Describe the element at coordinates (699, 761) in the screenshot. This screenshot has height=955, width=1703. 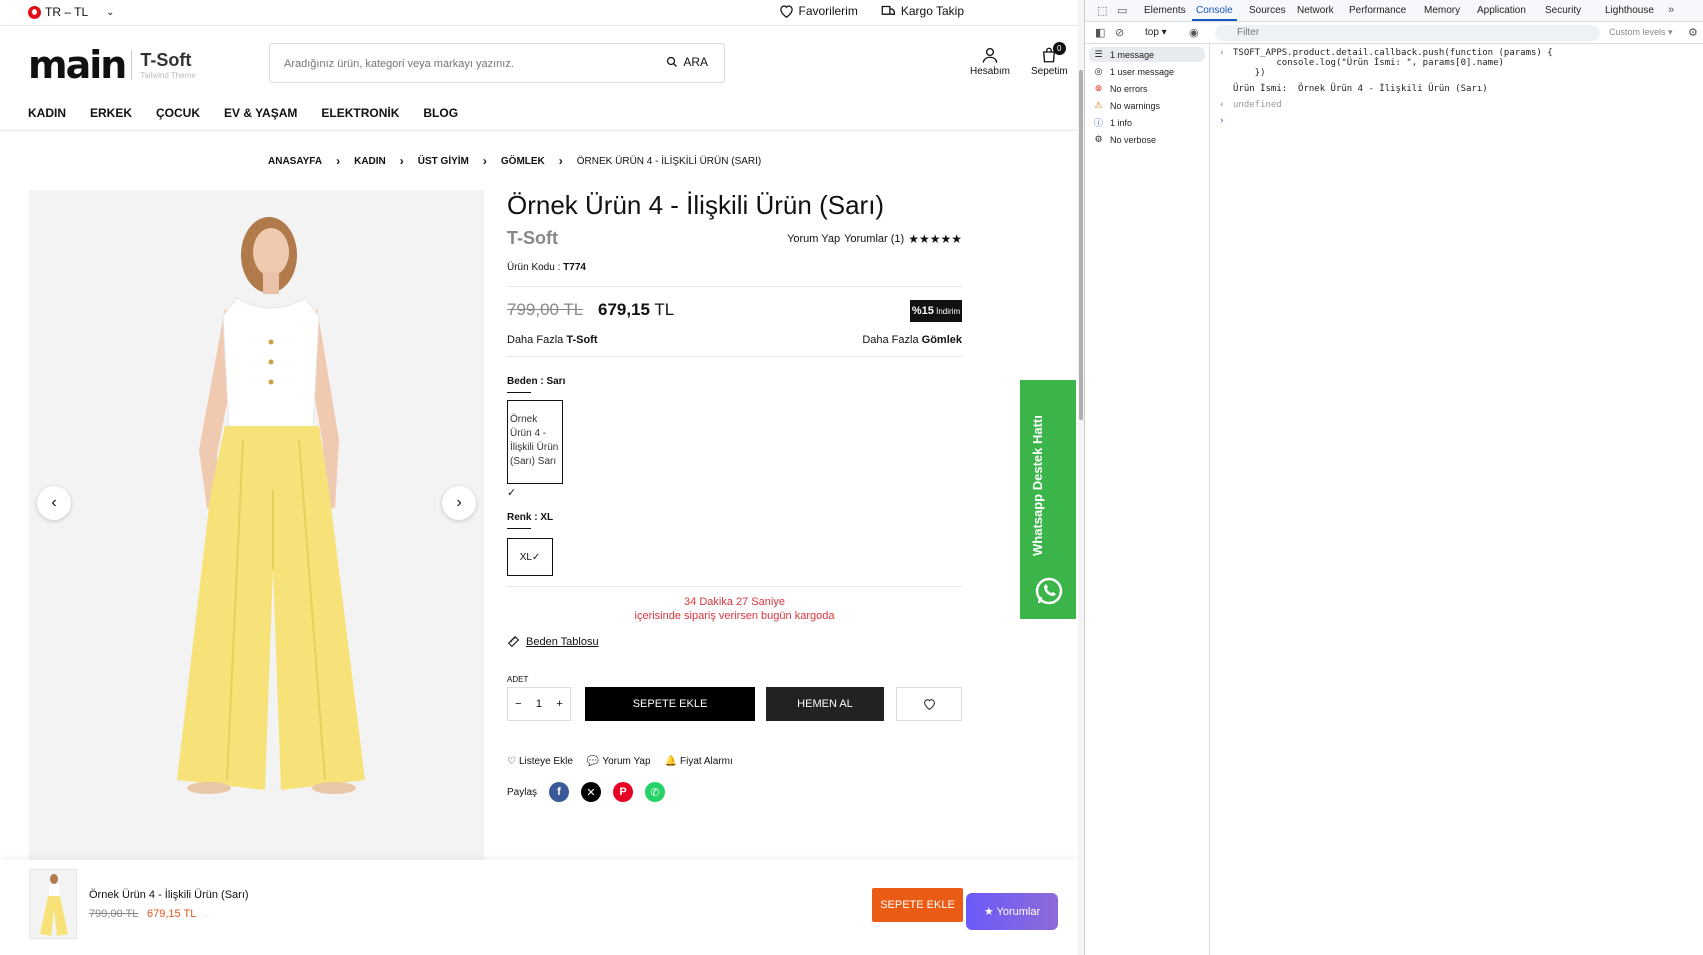
I see `price-alert-link: 🔔 Fiyat Alarmı` at that location.